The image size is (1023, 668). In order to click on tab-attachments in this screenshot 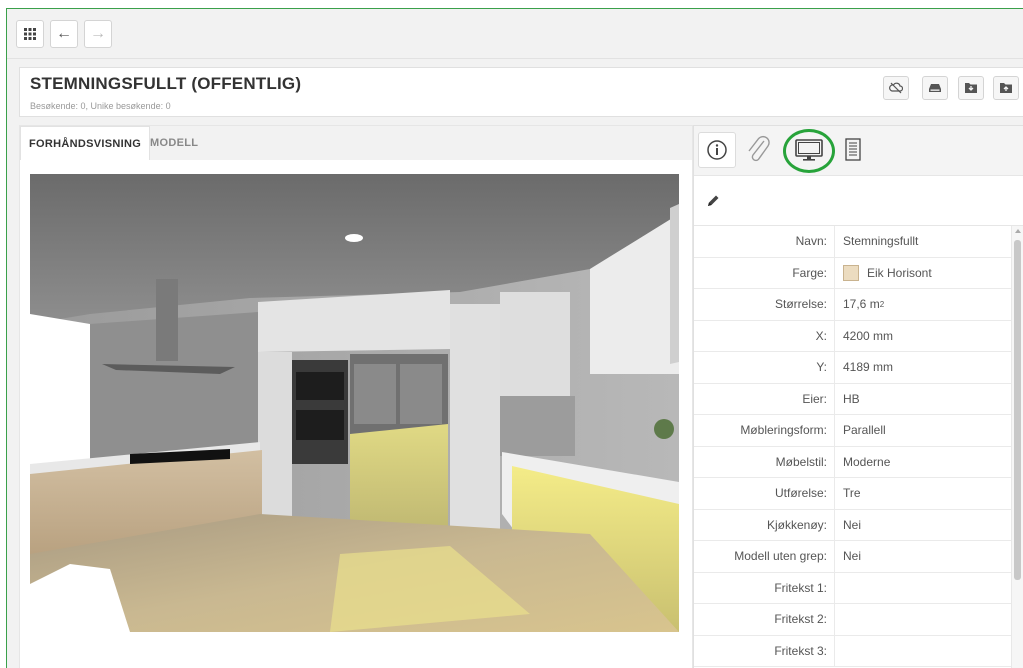, I will do `click(759, 150)`.